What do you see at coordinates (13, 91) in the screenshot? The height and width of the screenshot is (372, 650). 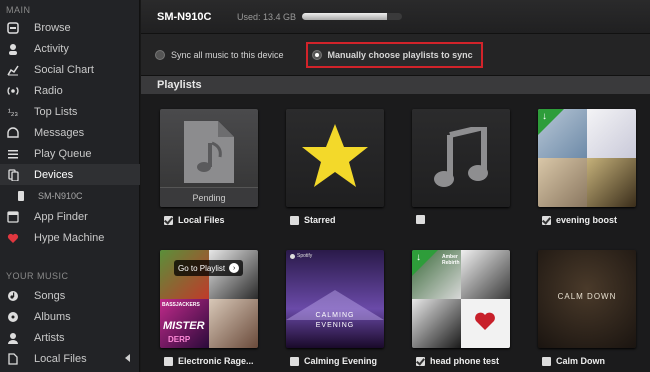 I see `radio-icon` at bounding box center [13, 91].